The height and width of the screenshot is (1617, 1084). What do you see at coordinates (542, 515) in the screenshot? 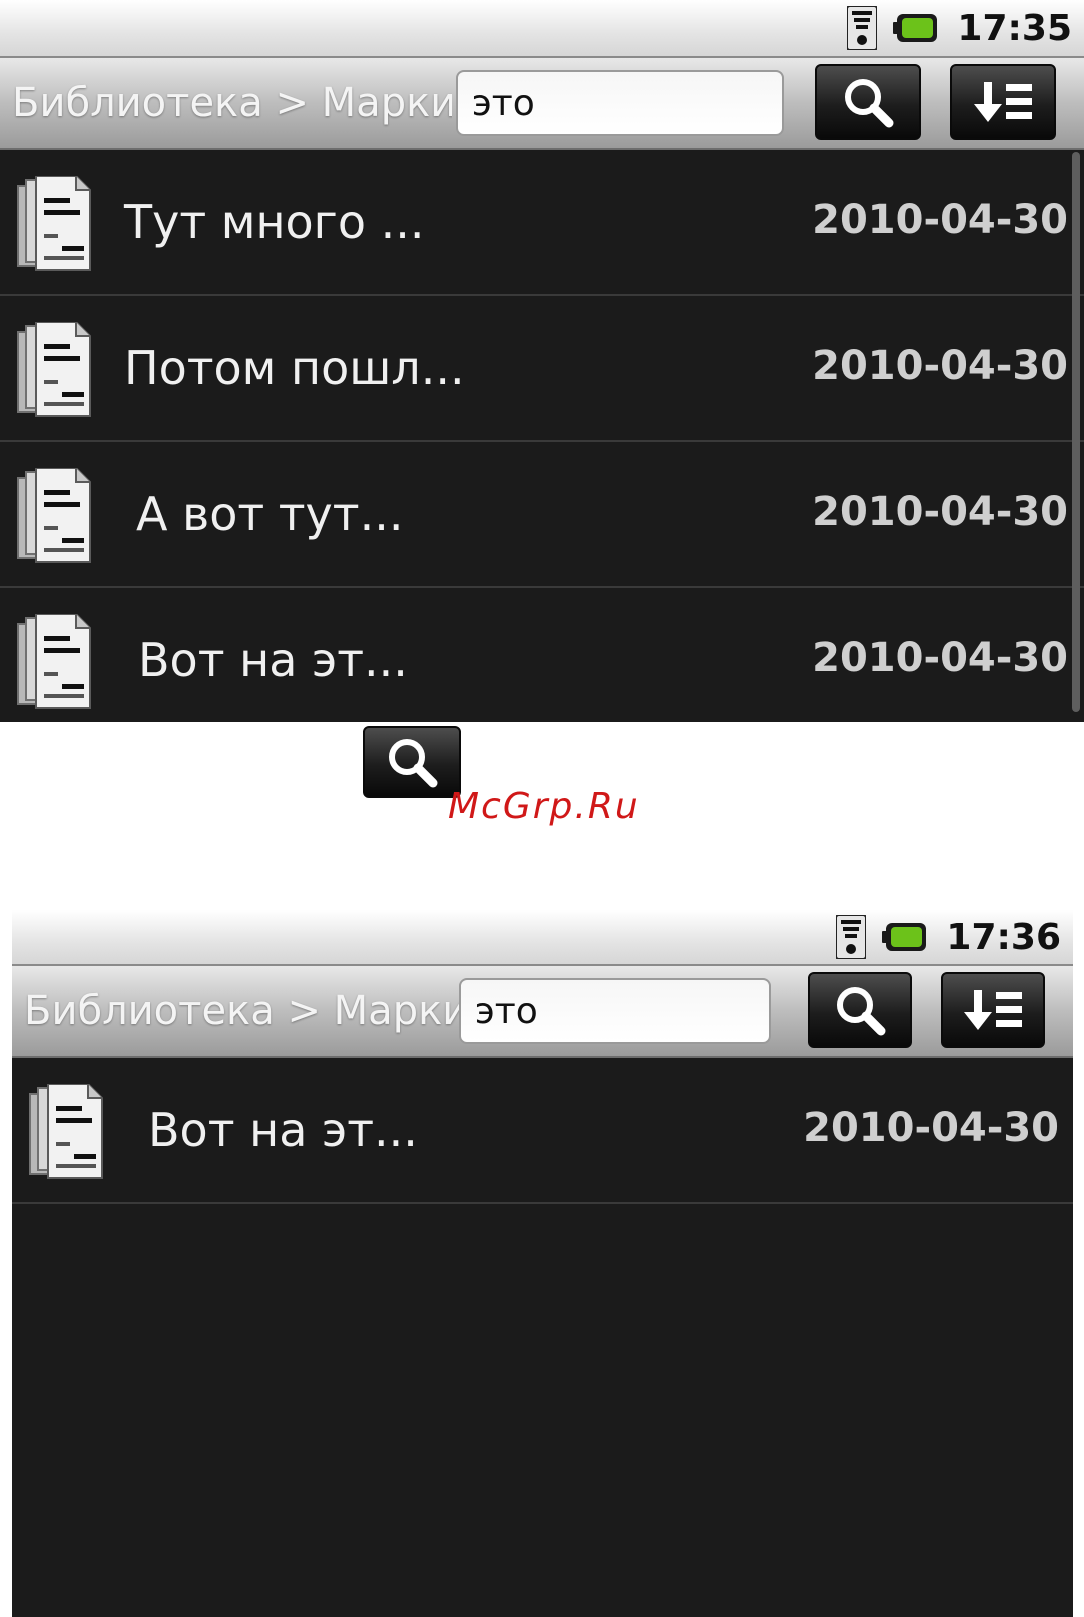
I see `list-item: А вот тут... 2010-04-30` at bounding box center [542, 515].